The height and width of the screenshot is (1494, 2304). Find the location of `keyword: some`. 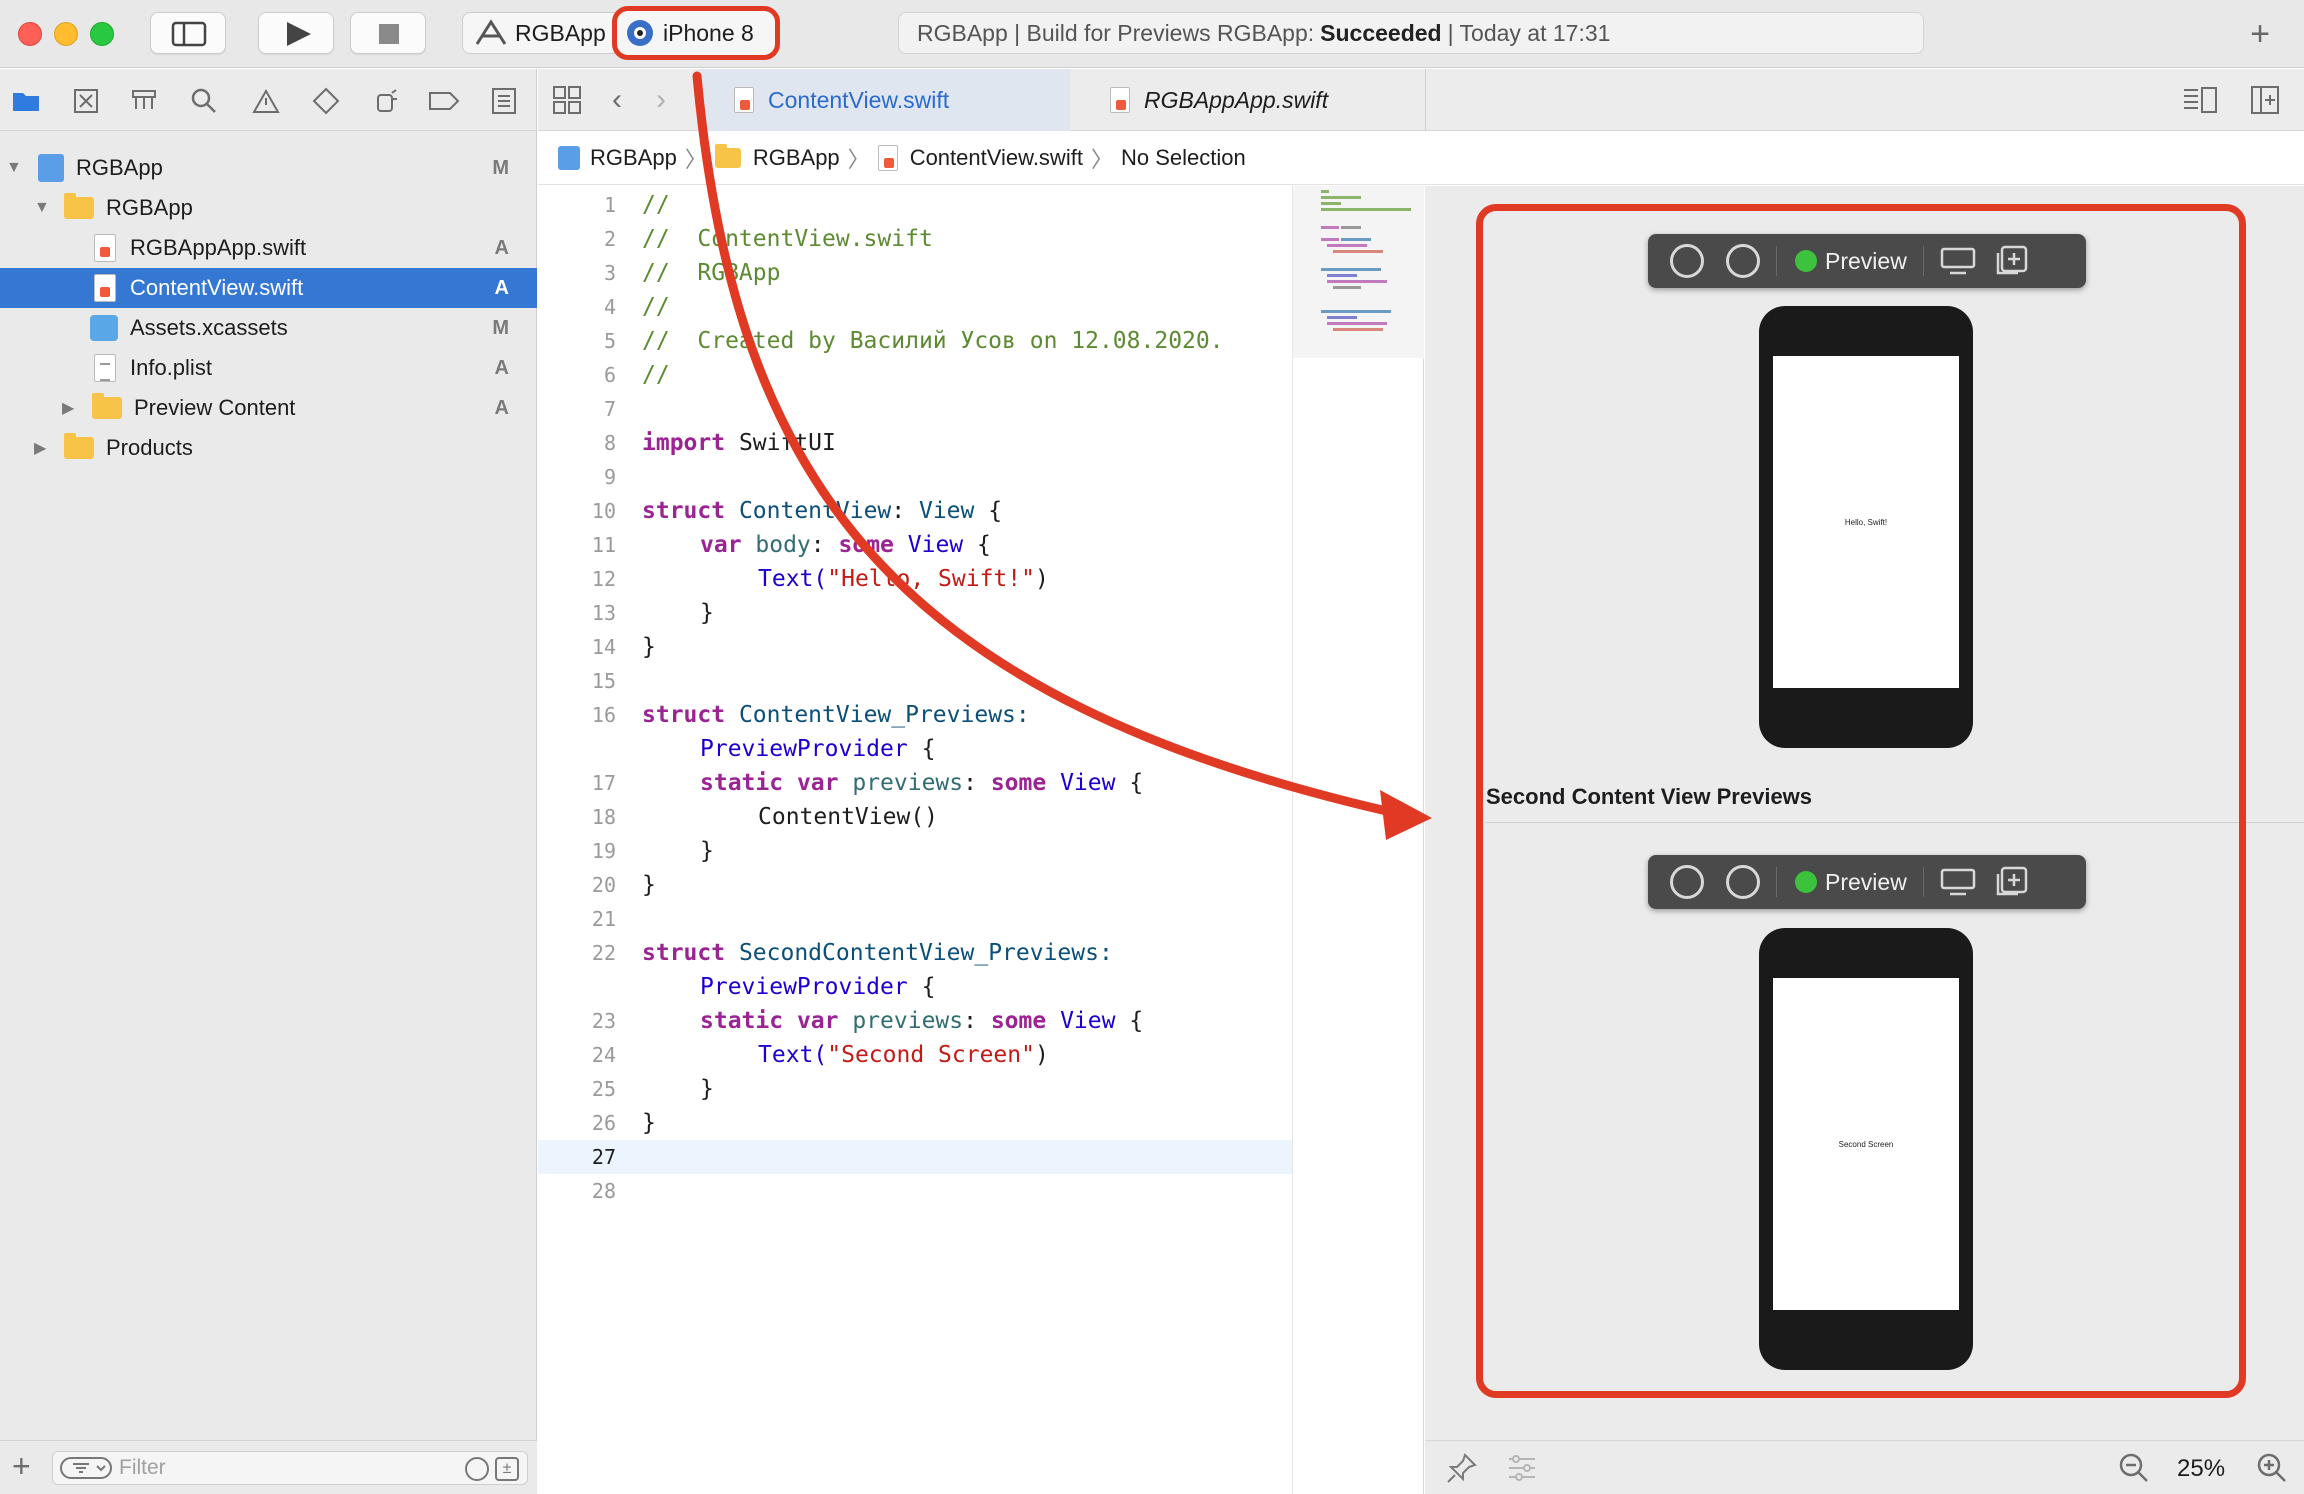

keyword: some is located at coordinates (866, 545).